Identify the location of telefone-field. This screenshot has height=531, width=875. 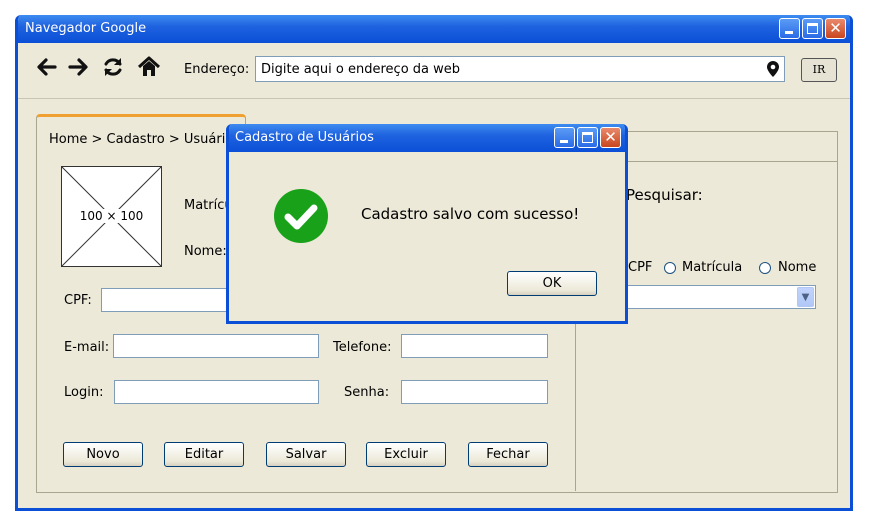
(474, 346).